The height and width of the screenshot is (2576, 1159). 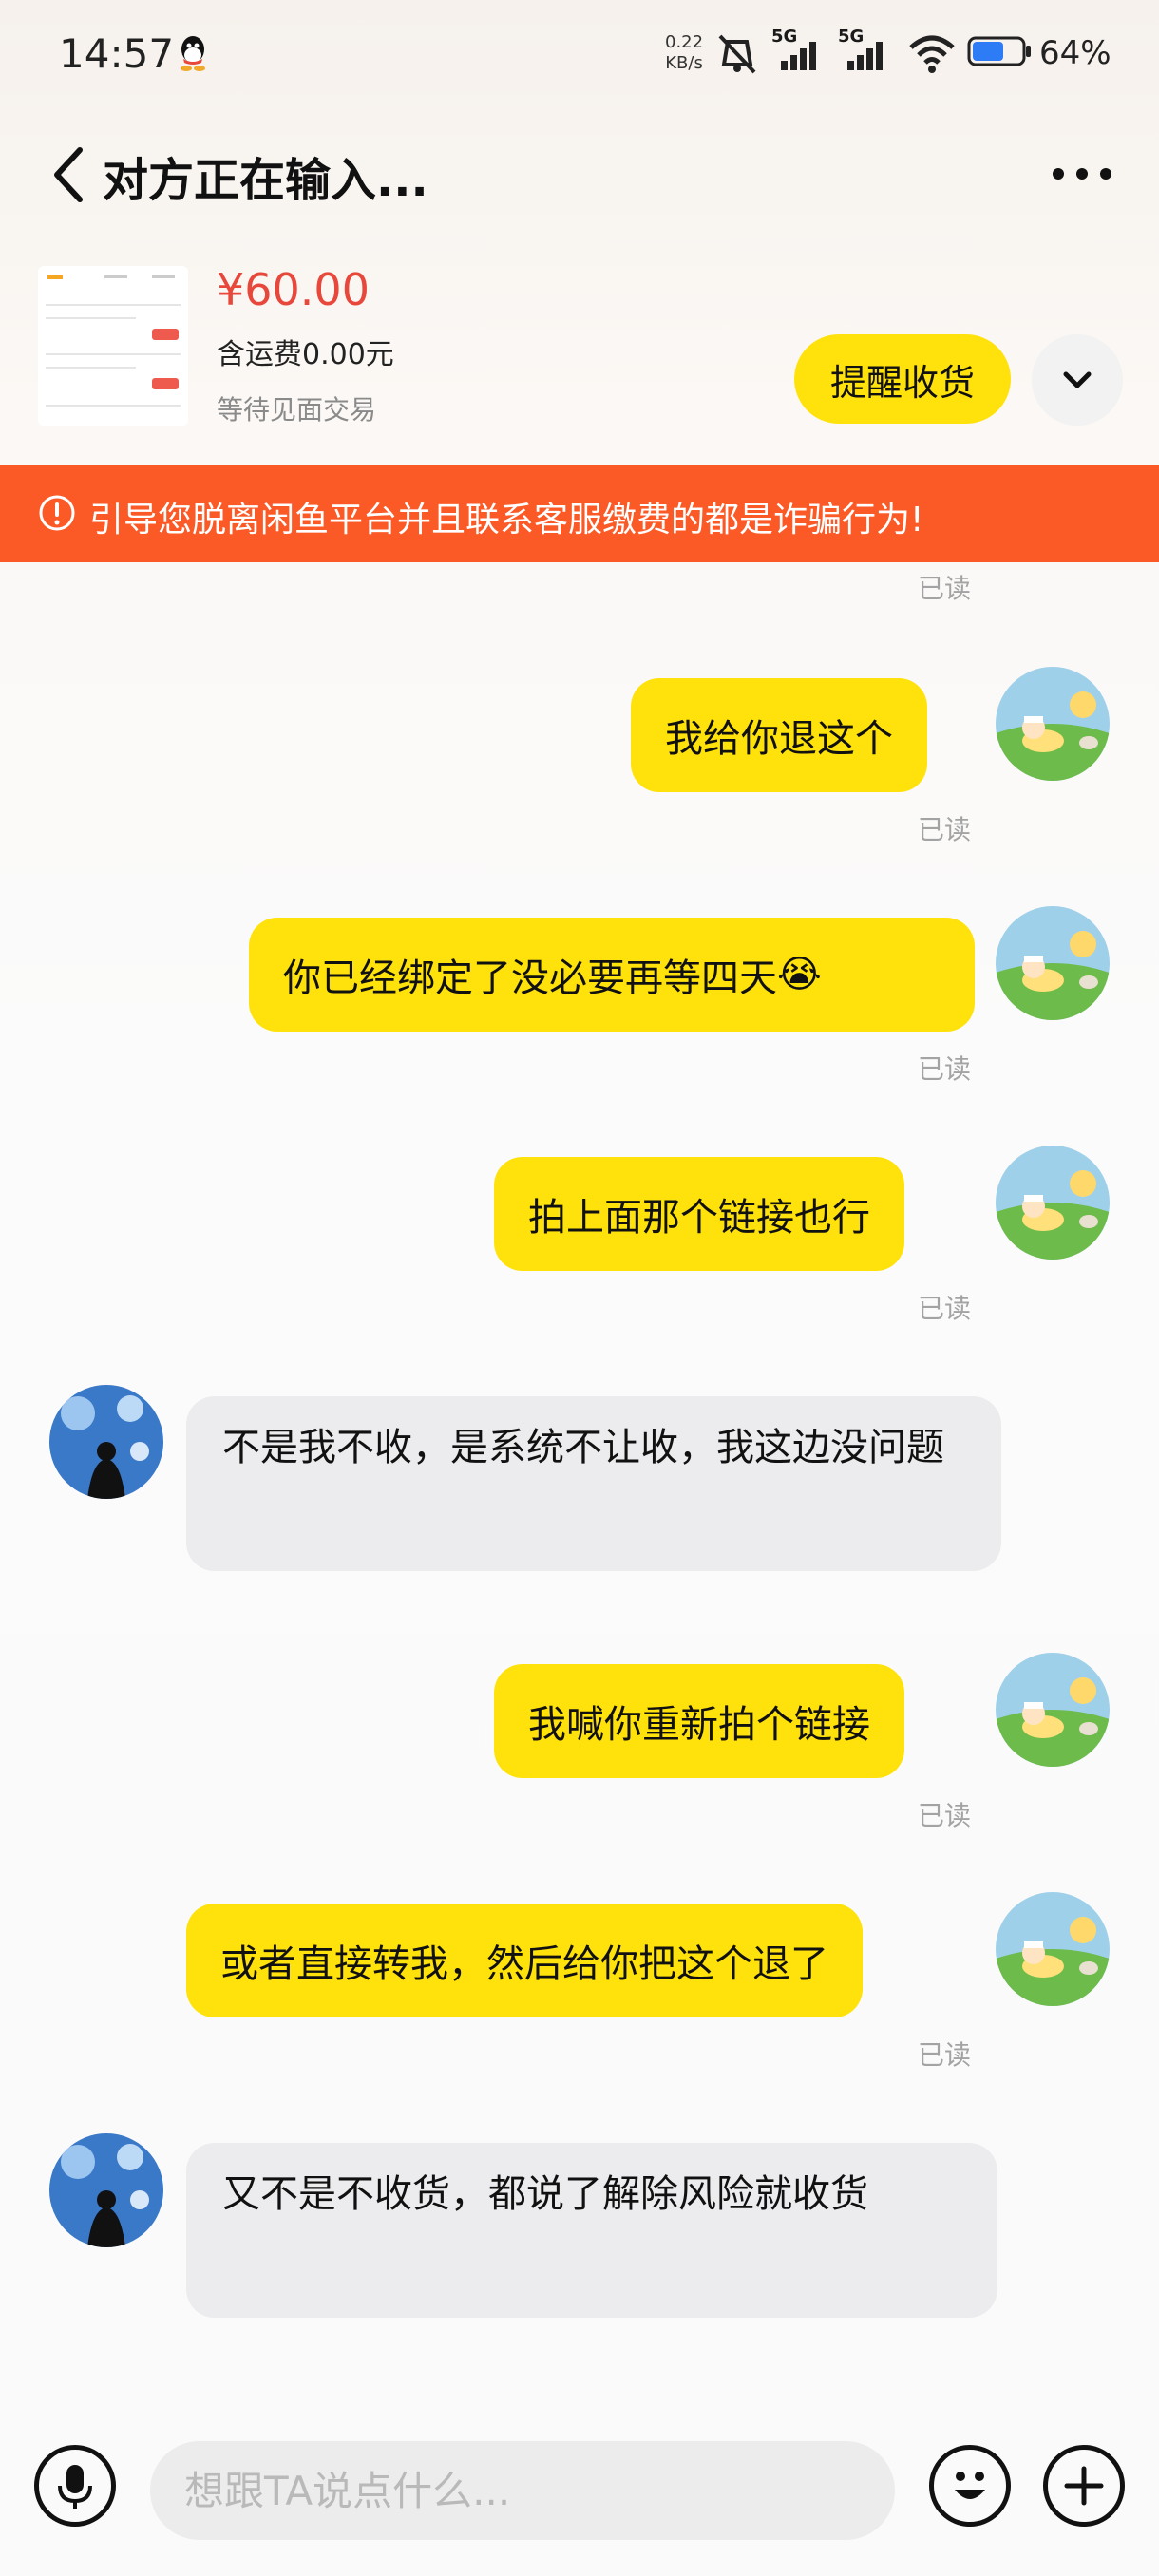 I want to click on voice-button, so click(x=75, y=2486).